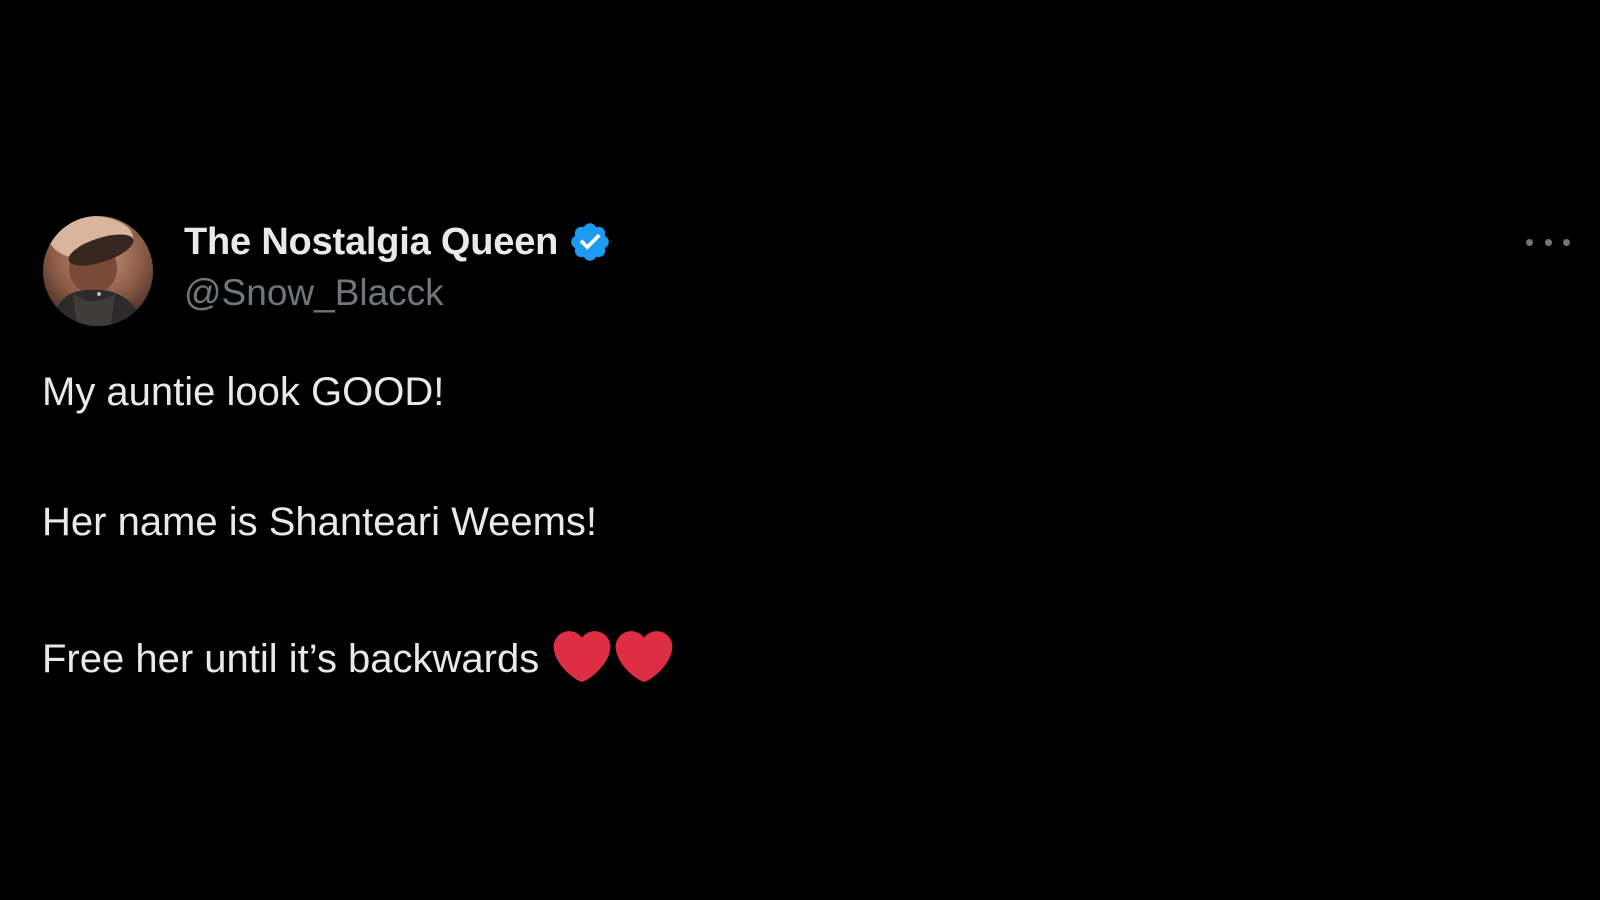  I want to click on display-name: The Nostalgia Queen, so click(371, 242).